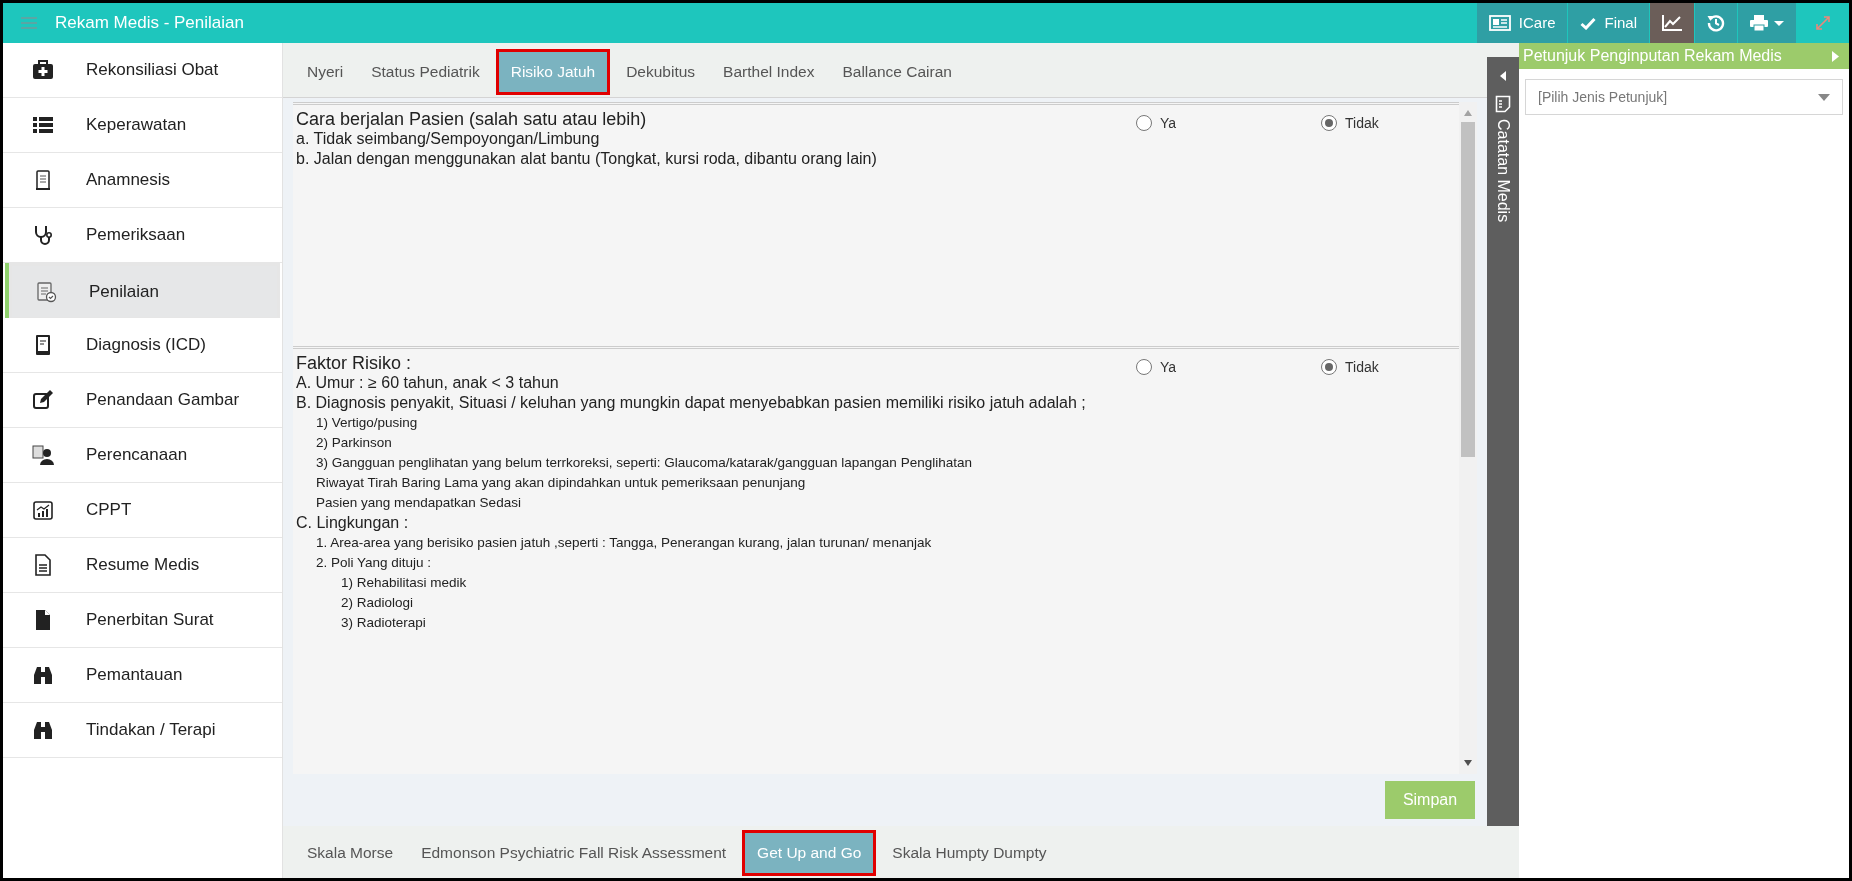  I want to click on question-text: 2) Radiologi, so click(377, 603).